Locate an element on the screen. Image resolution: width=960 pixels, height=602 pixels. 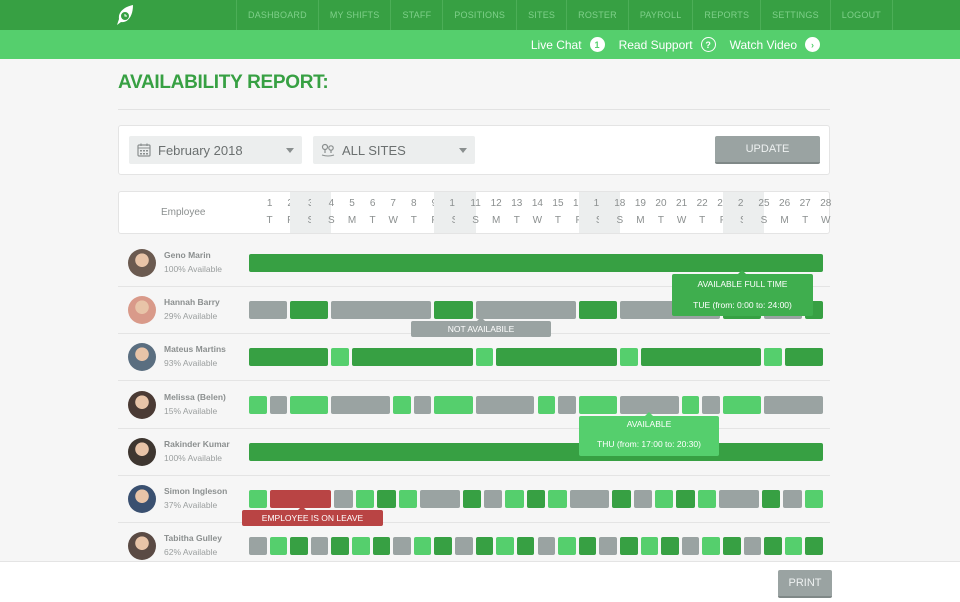
month-select: February 2018 is located at coordinates (215, 150).